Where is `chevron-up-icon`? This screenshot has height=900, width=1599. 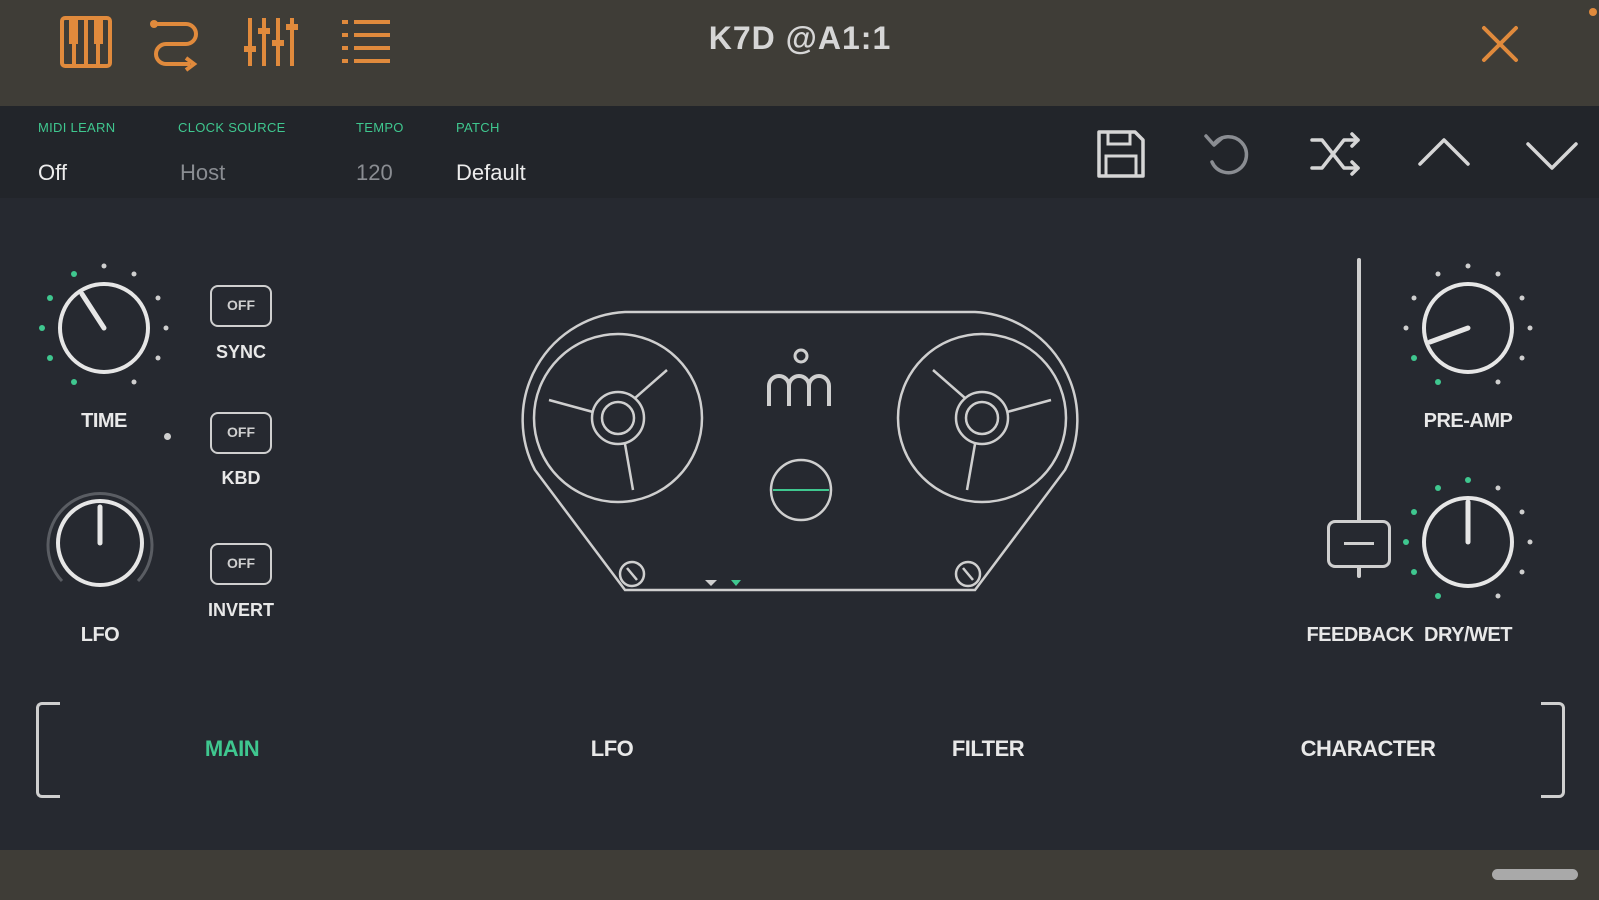
chevron-up-icon is located at coordinates (1444, 154).